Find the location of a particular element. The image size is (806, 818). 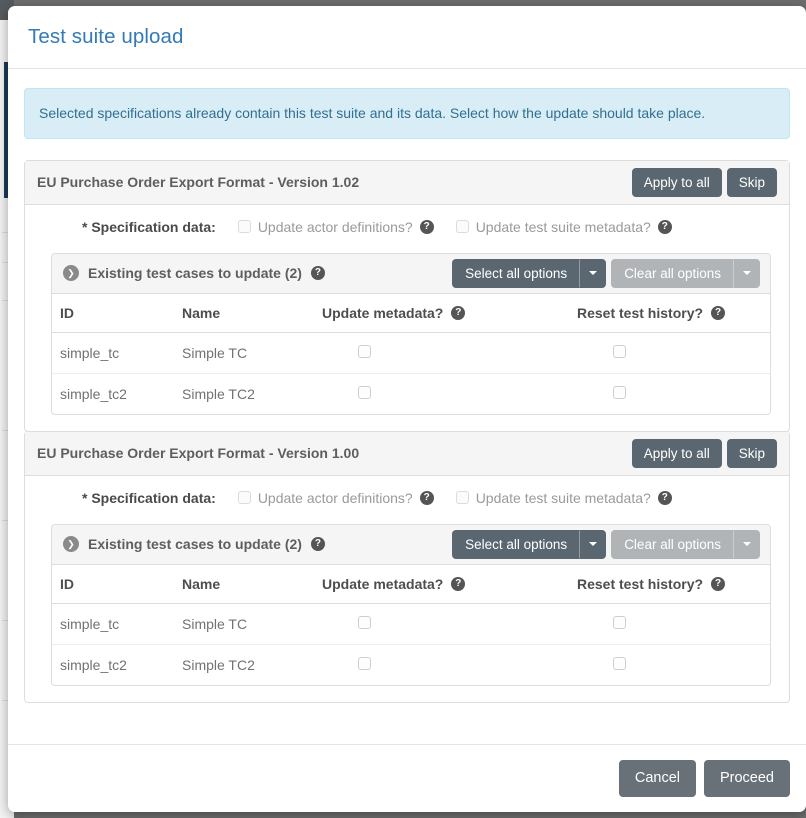

cell-name: Simple TC2 is located at coordinates (218, 664).